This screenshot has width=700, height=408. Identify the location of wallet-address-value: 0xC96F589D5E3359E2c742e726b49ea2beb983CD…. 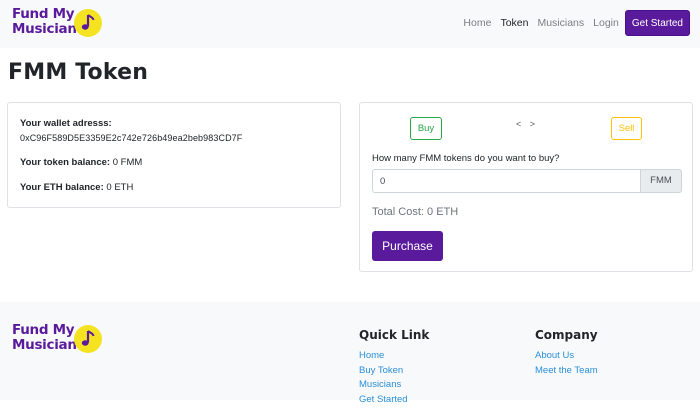
(131, 138).